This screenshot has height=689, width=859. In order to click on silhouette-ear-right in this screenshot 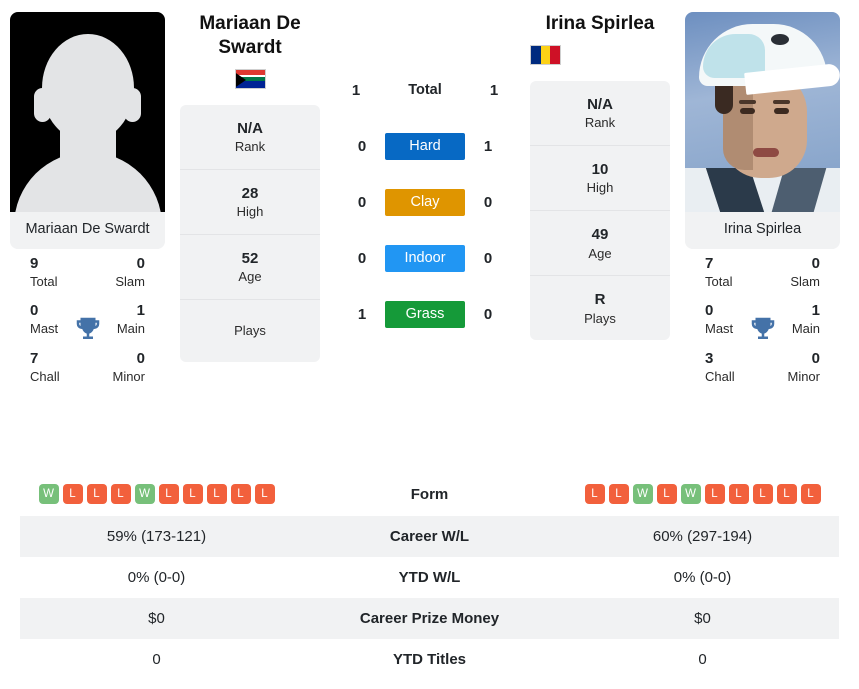, I will do `click(132, 105)`.